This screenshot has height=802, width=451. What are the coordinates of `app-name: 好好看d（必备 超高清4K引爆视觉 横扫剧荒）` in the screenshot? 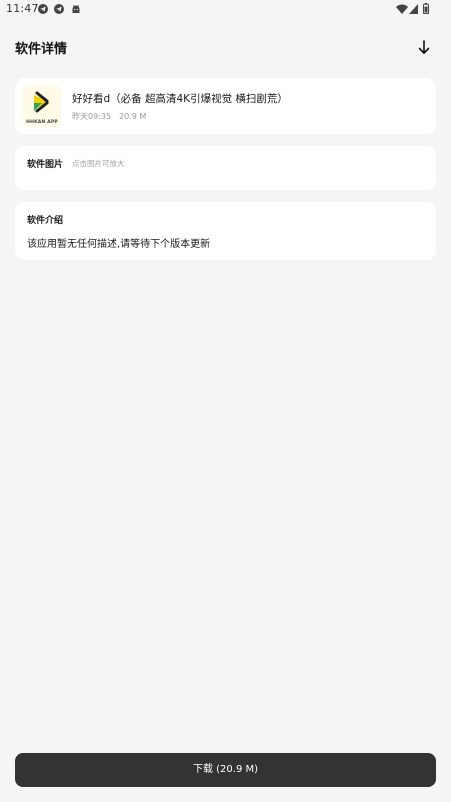 It's located at (180, 99).